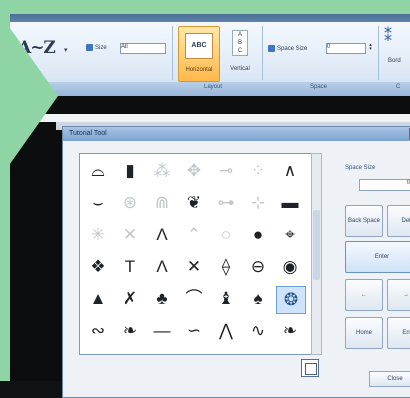  I want to click on enter-button: Enter, so click(377, 257).